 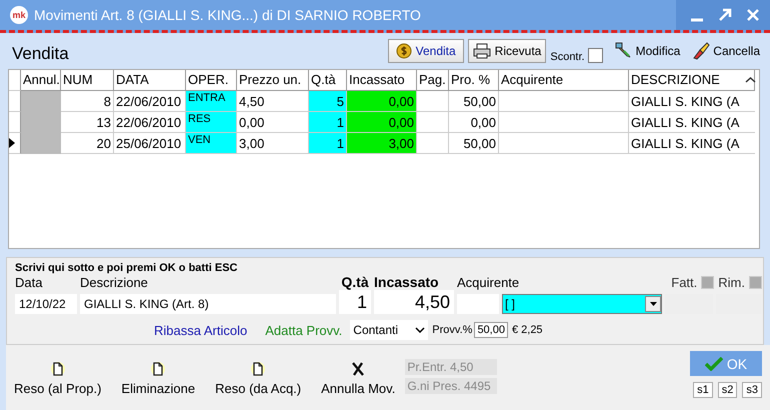 I want to click on table-cell: 5, so click(x=328, y=101).